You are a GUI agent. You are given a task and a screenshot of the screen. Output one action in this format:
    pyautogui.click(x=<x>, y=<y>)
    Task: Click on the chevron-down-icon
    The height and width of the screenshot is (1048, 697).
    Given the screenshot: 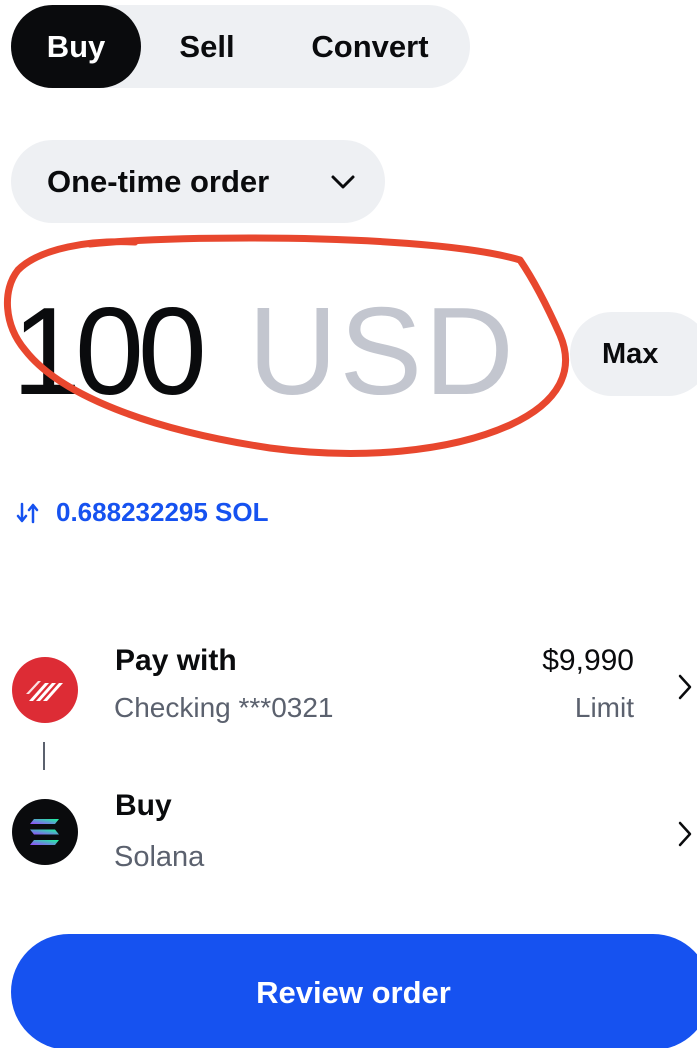 What is the action you would take?
    pyautogui.click(x=343, y=182)
    